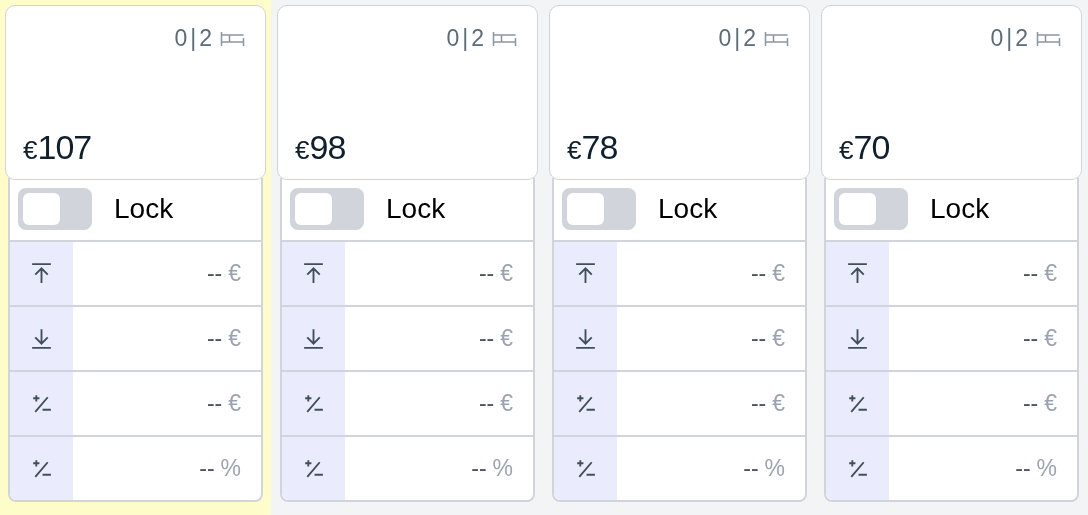  What do you see at coordinates (871, 147) in the screenshot?
I see `price-value: 70` at bounding box center [871, 147].